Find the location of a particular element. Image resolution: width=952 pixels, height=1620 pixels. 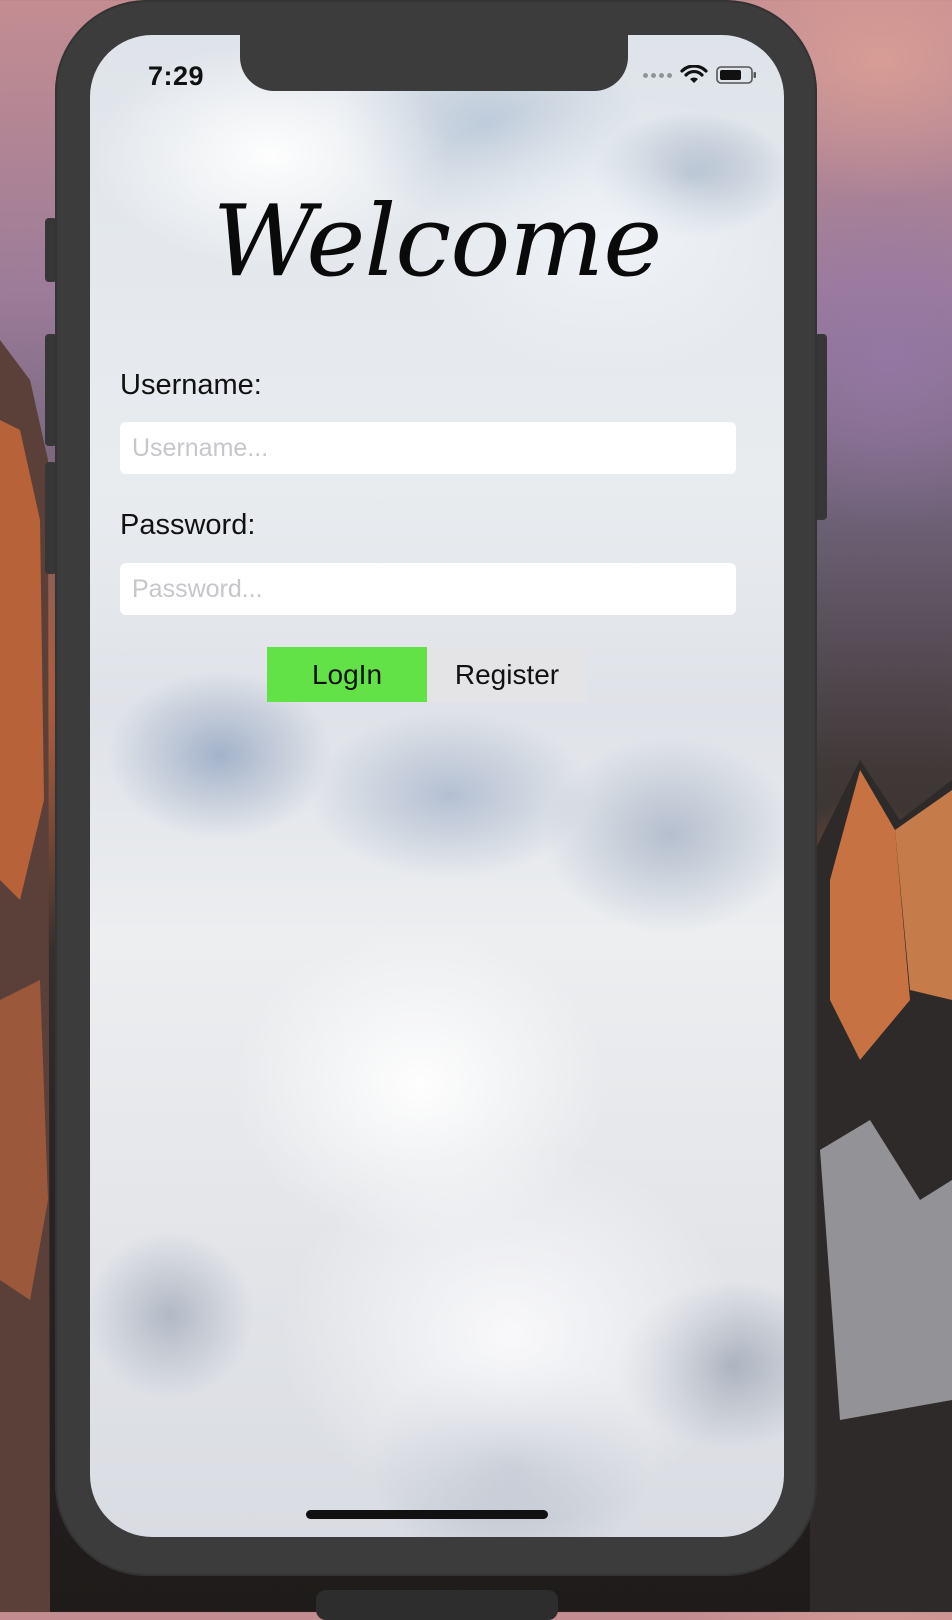

battery-icon is located at coordinates (736, 75).